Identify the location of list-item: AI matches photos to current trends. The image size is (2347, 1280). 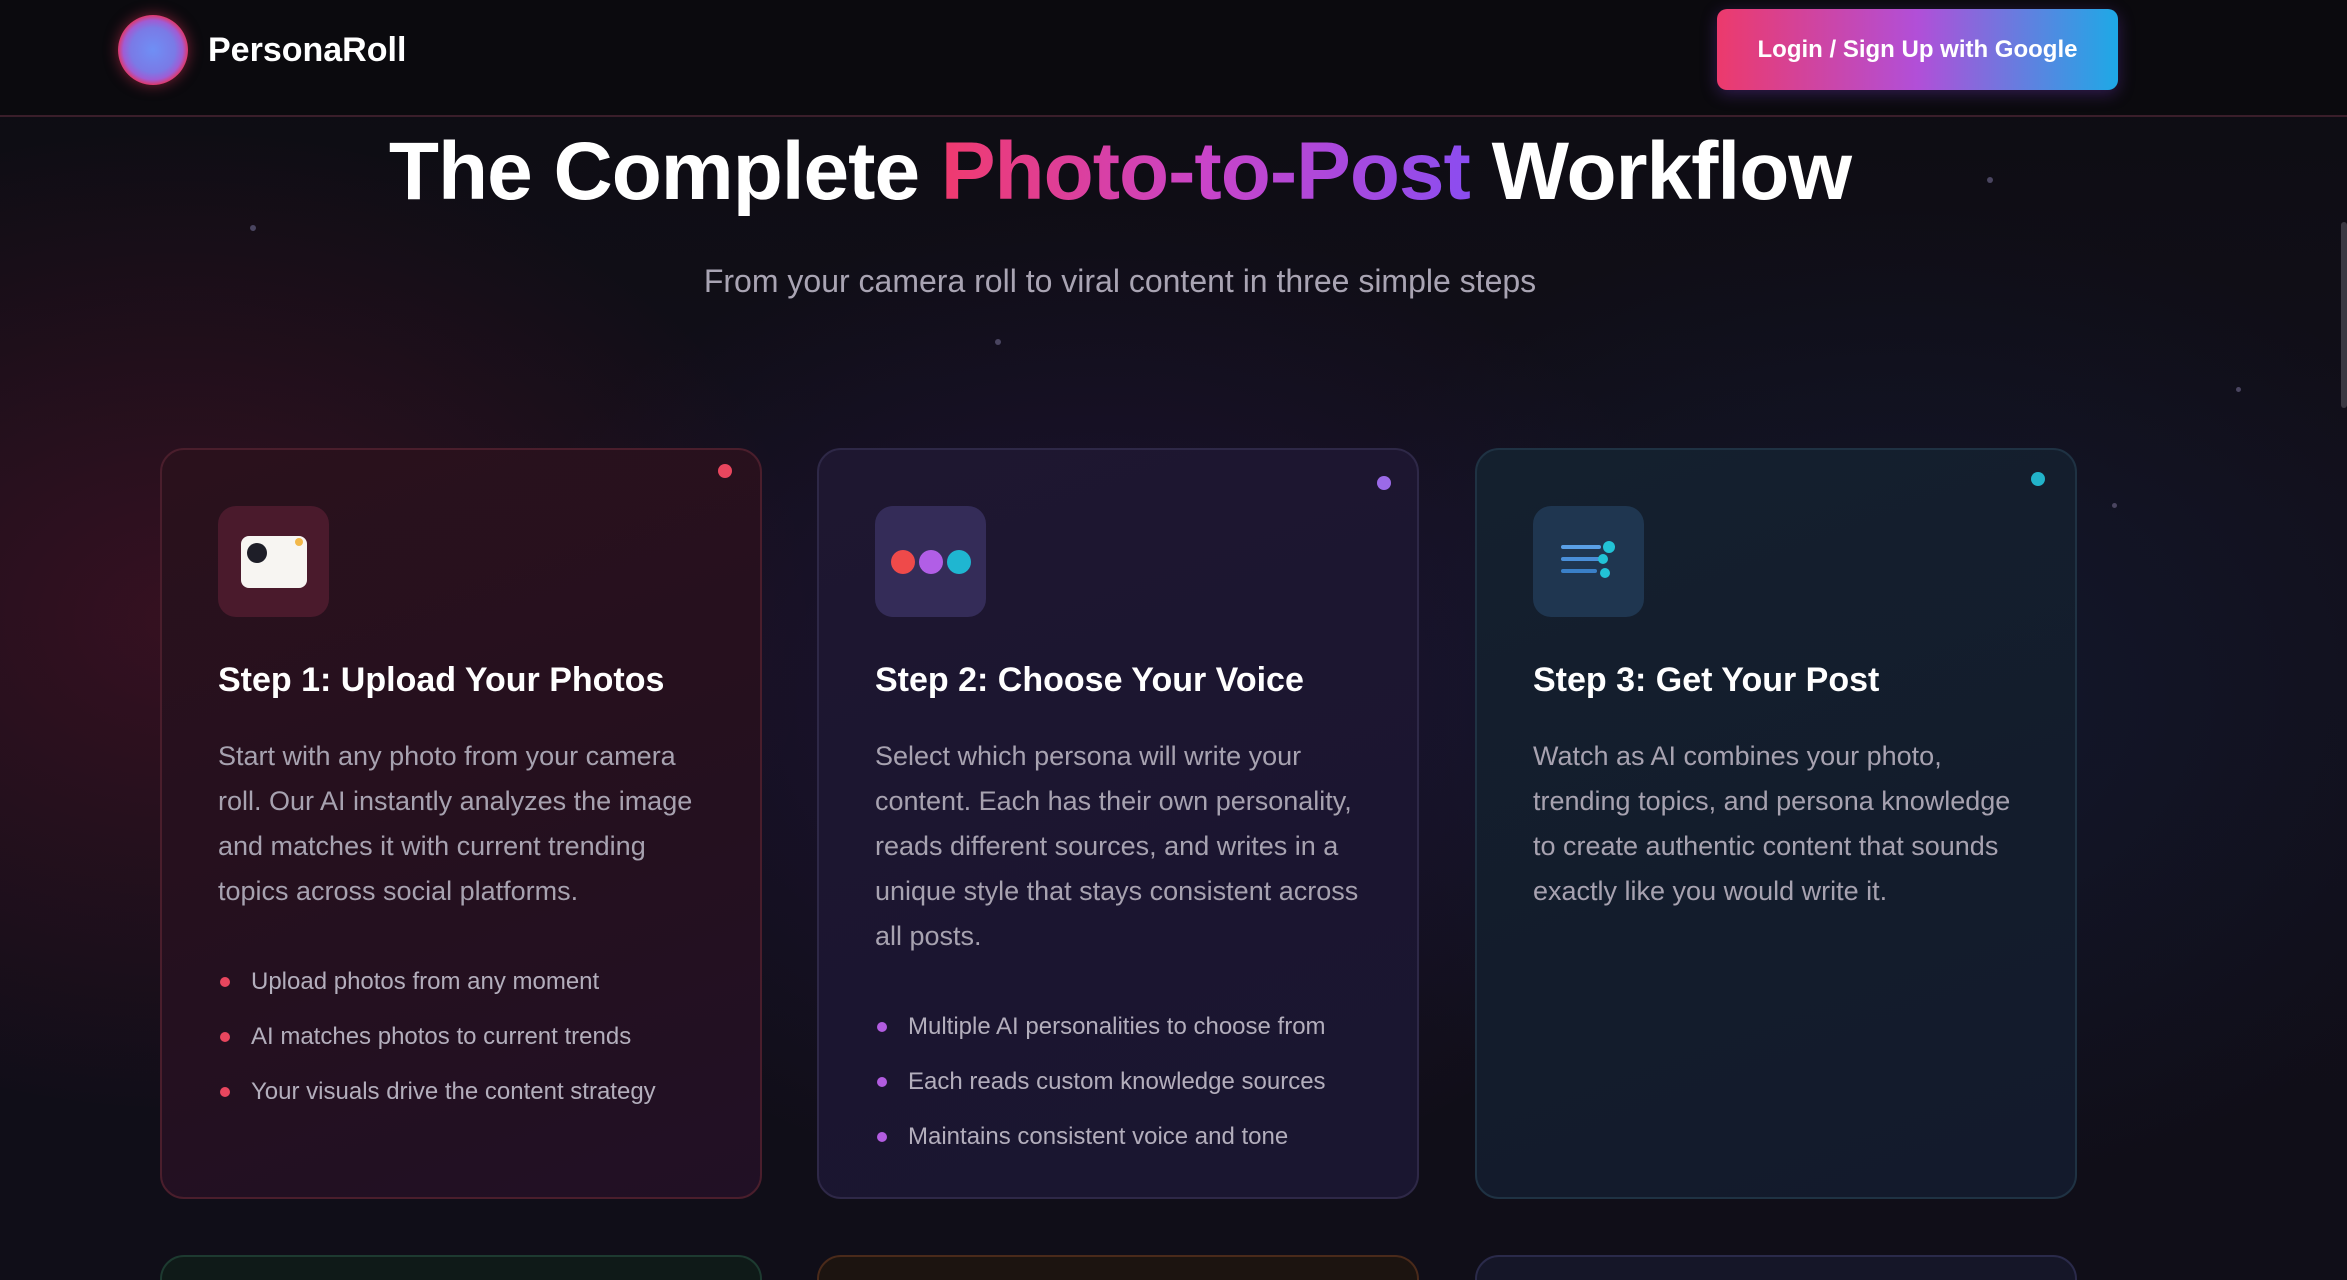
(461, 1036).